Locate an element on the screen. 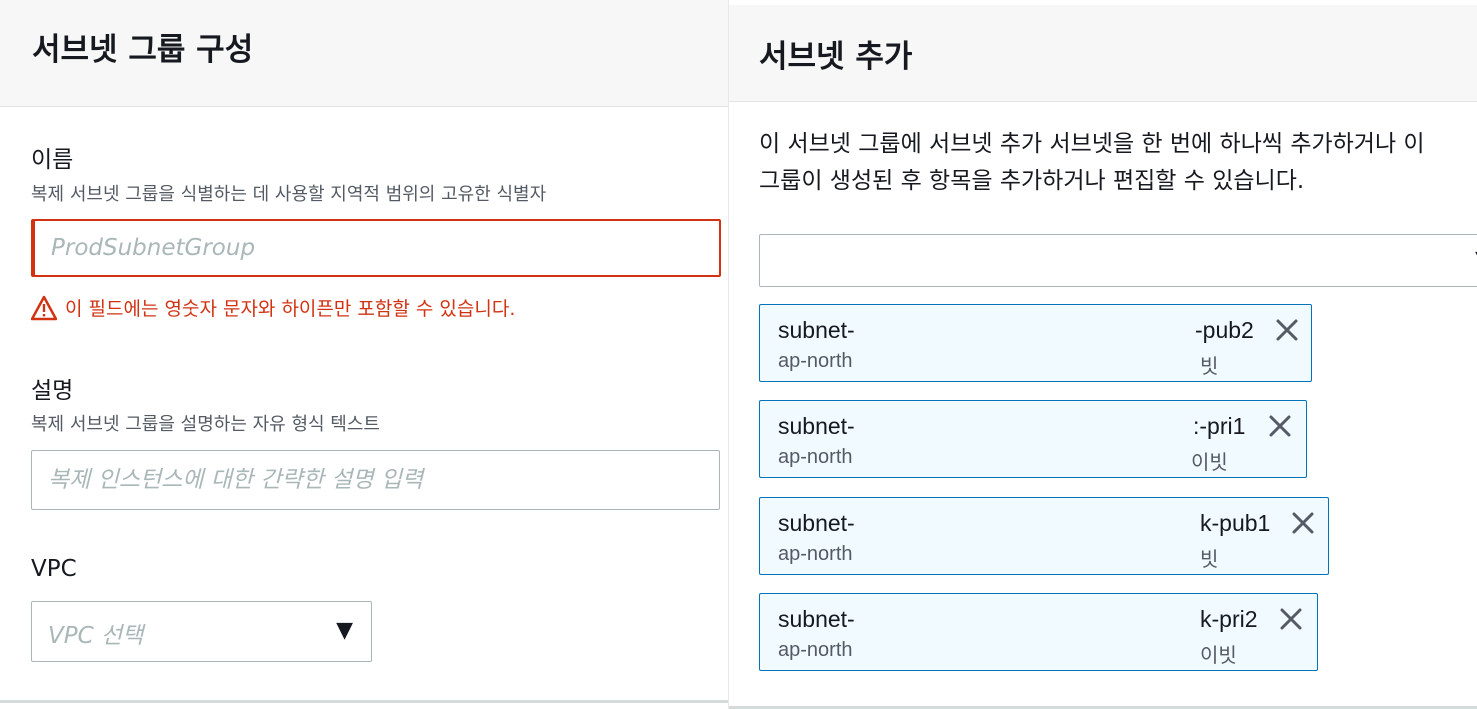 This screenshot has width=1477, height=709. subnet-token: subnet- ap-north k-pri2 이빗 is located at coordinates (1038, 632).